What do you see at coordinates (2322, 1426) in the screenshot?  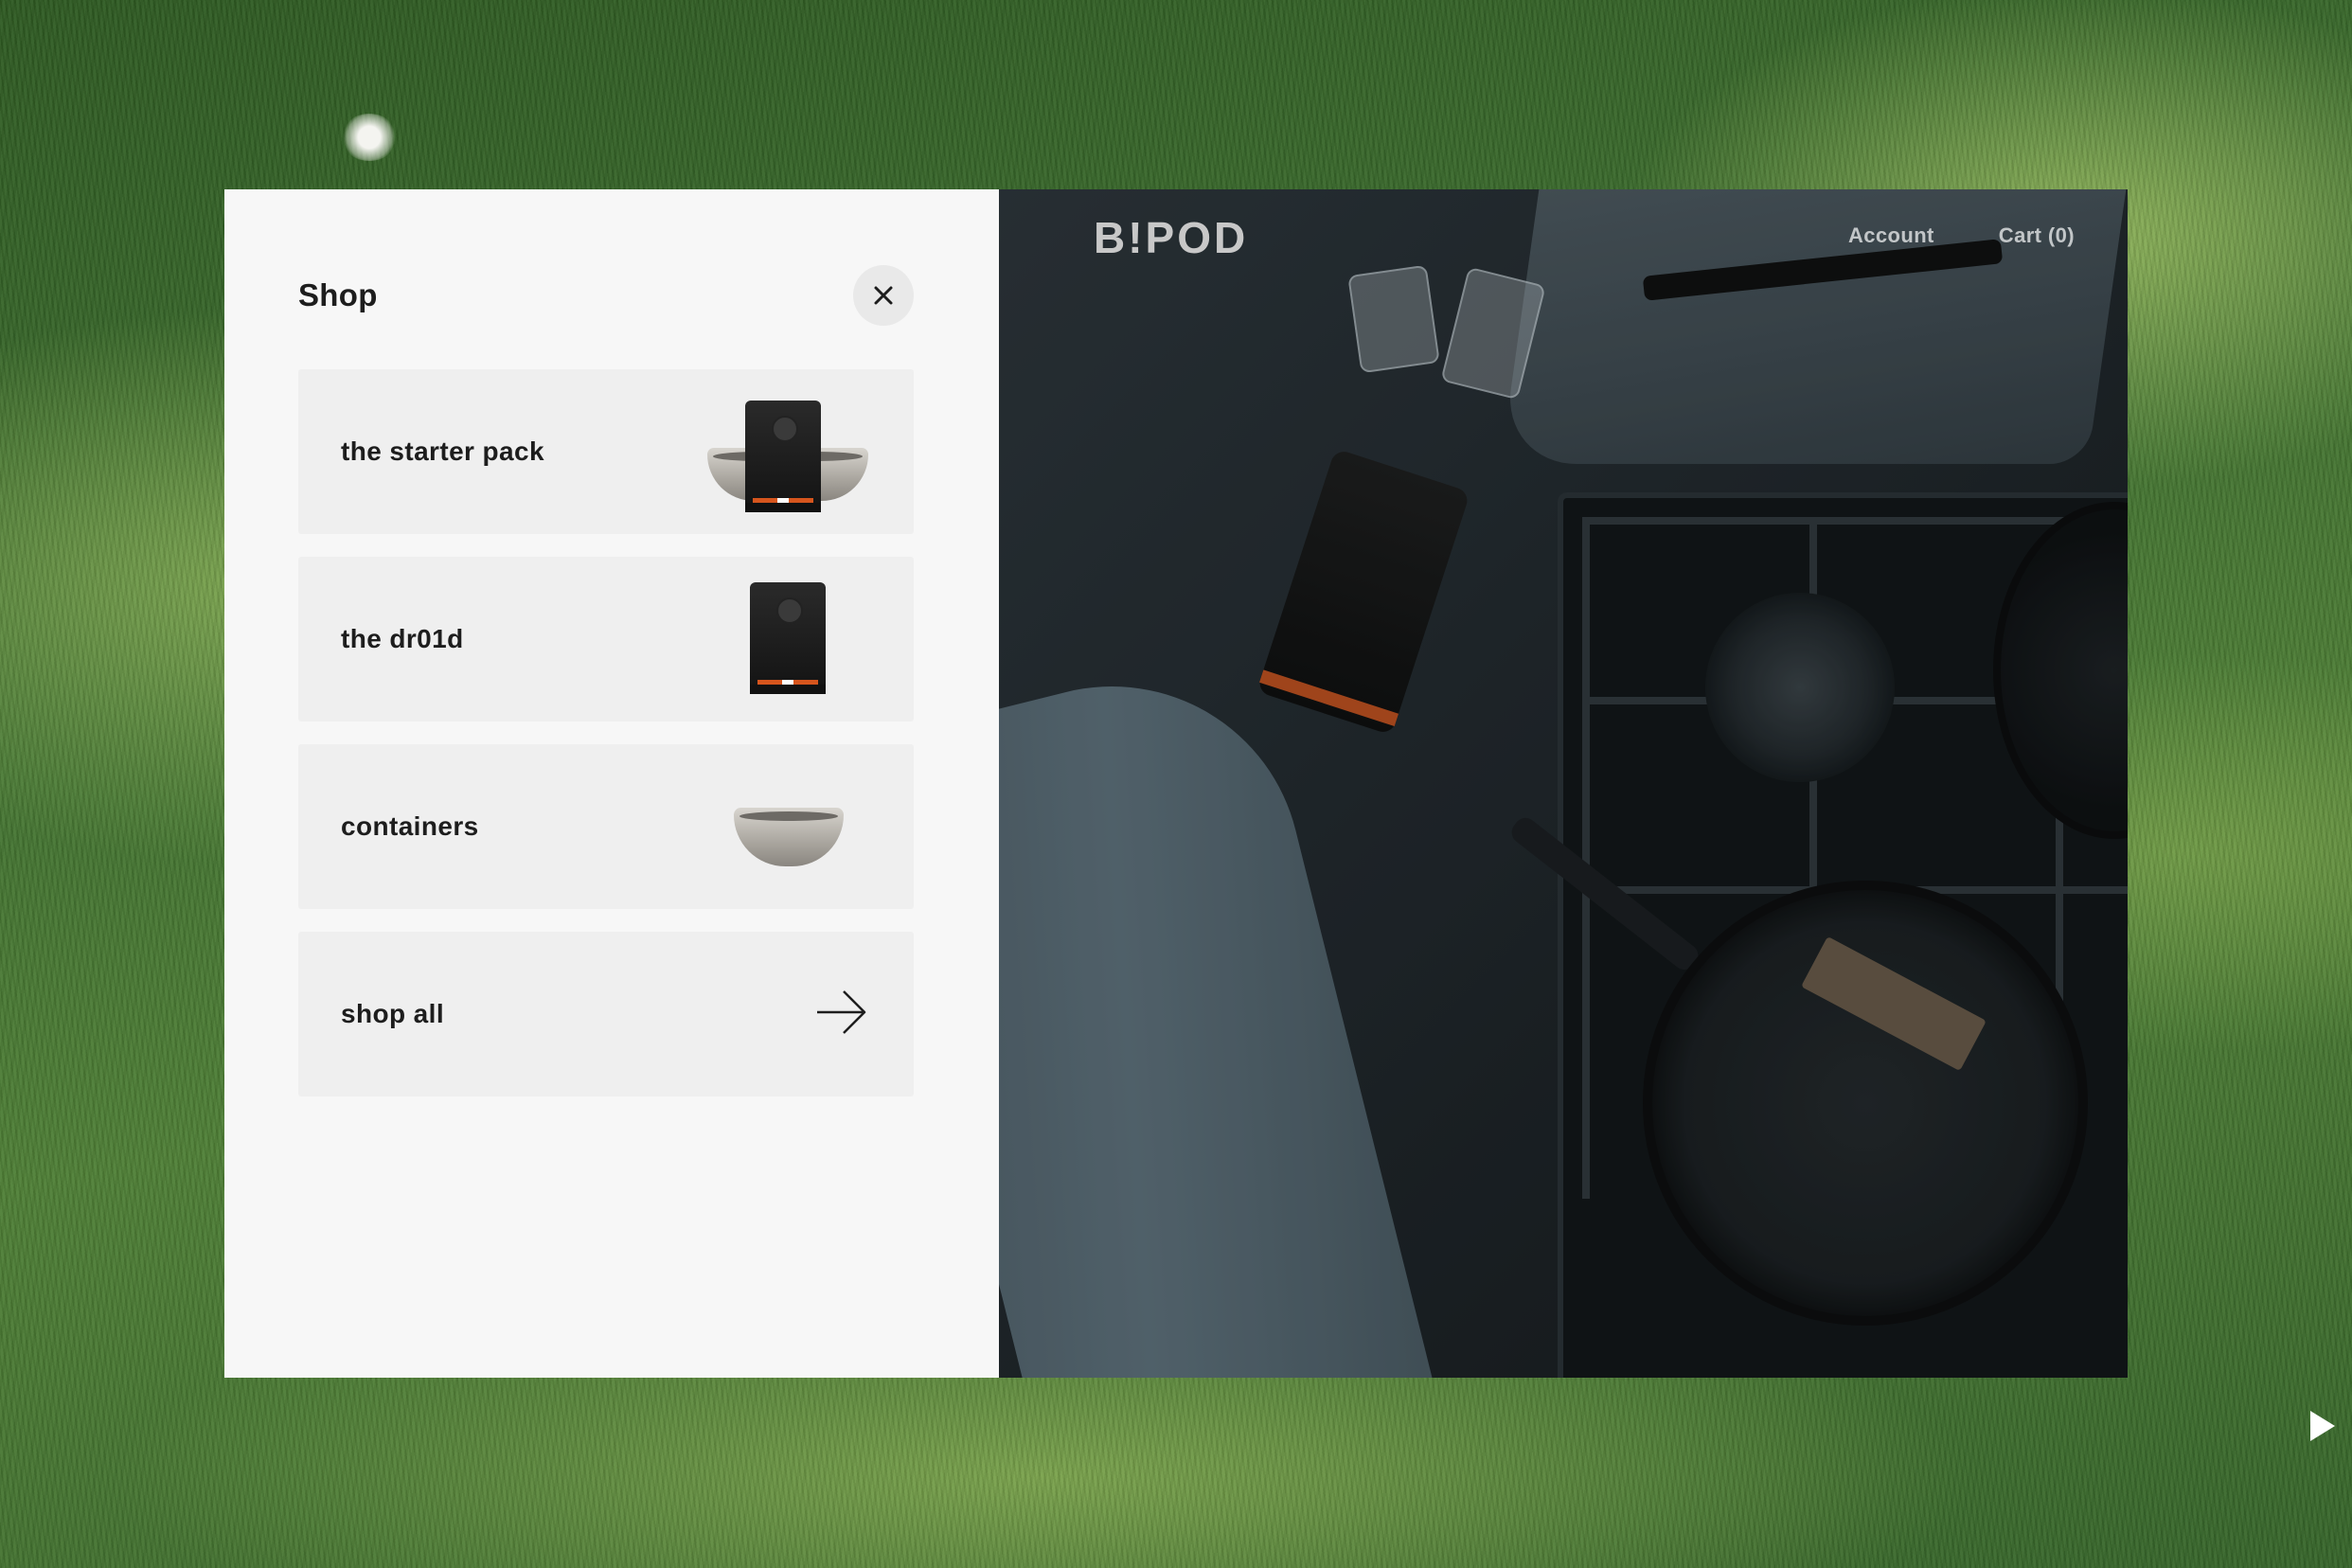 I see `play-icon` at bounding box center [2322, 1426].